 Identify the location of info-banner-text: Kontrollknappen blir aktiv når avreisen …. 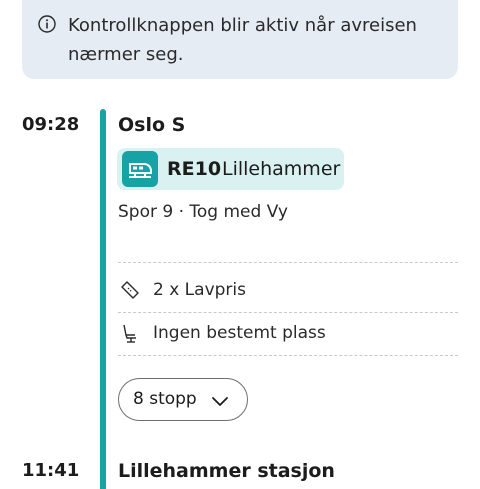
(242, 40).